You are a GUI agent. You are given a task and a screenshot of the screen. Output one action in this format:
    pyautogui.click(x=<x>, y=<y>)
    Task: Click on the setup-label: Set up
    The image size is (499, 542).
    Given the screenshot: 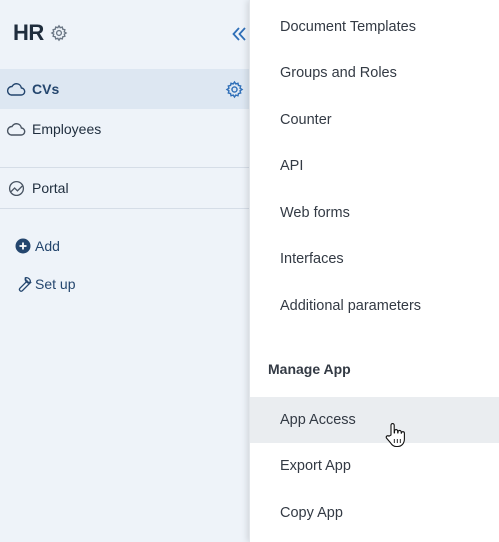 What is the action you would take?
    pyautogui.click(x=55, y=284)
    